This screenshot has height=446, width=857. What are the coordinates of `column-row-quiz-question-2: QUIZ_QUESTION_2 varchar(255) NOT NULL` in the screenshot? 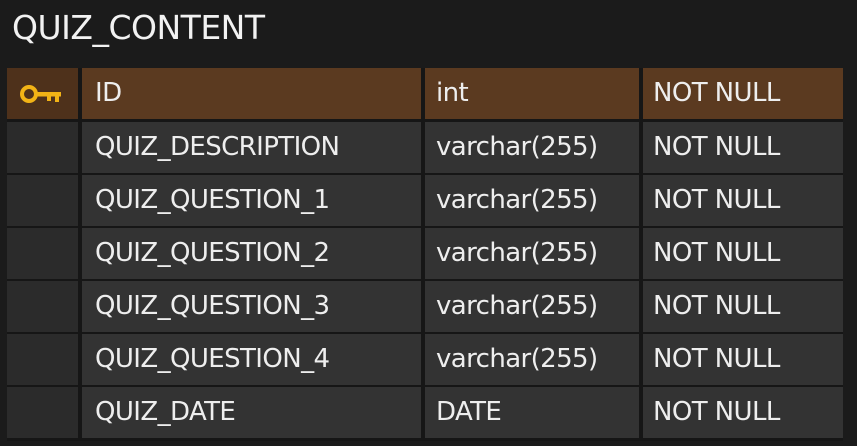 It's located at (425, 253).